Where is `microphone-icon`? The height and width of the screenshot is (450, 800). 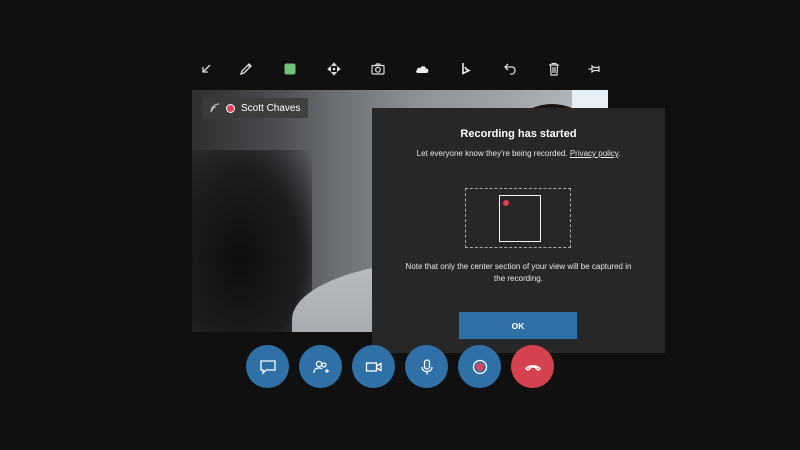
microphone-icon is located at coordinates (426, 366).